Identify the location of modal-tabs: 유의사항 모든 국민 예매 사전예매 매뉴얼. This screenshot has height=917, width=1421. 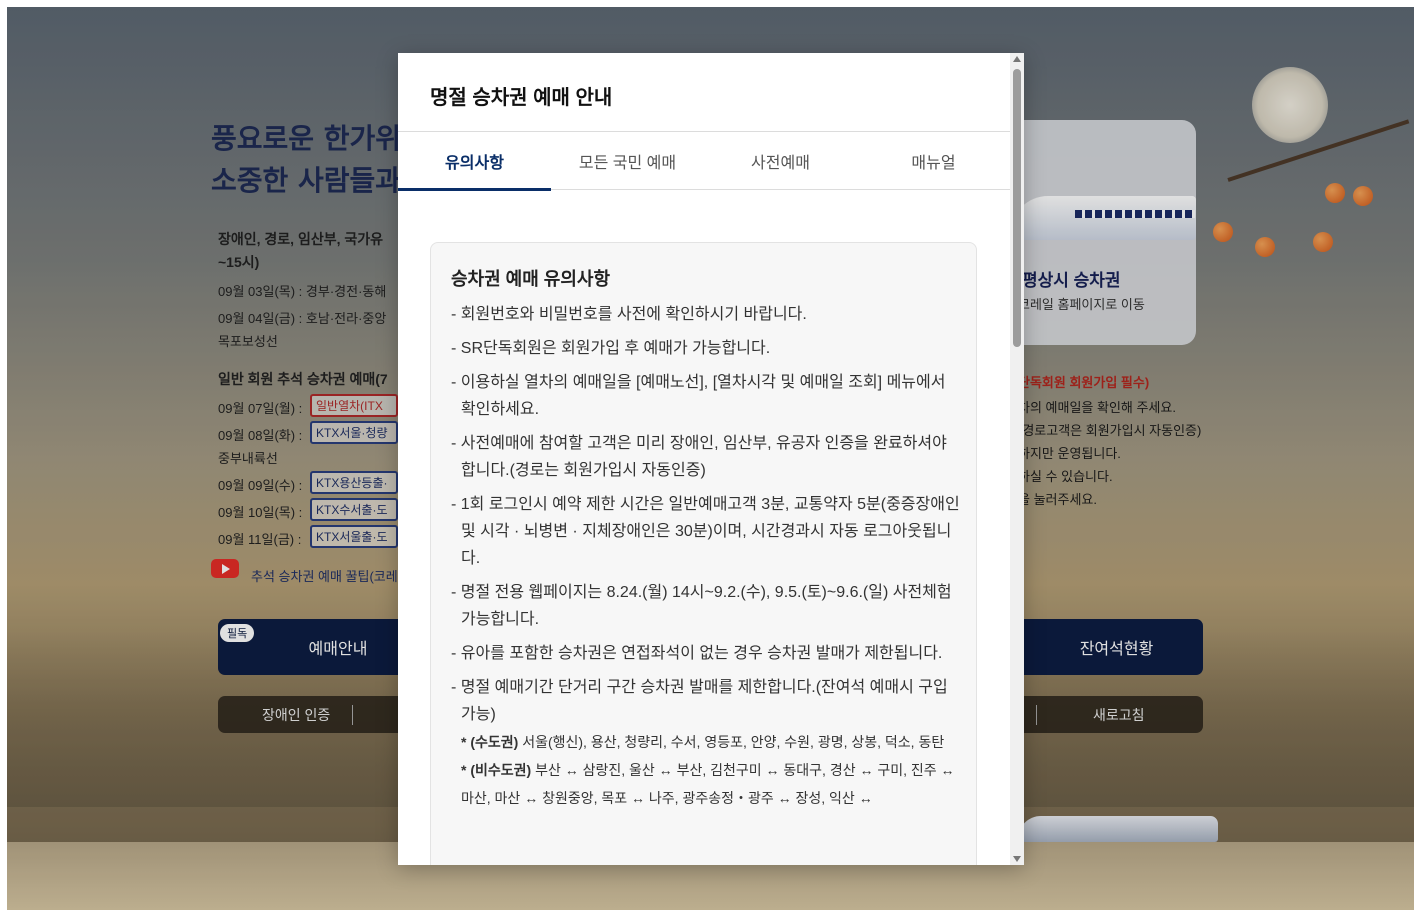
(704, 161).